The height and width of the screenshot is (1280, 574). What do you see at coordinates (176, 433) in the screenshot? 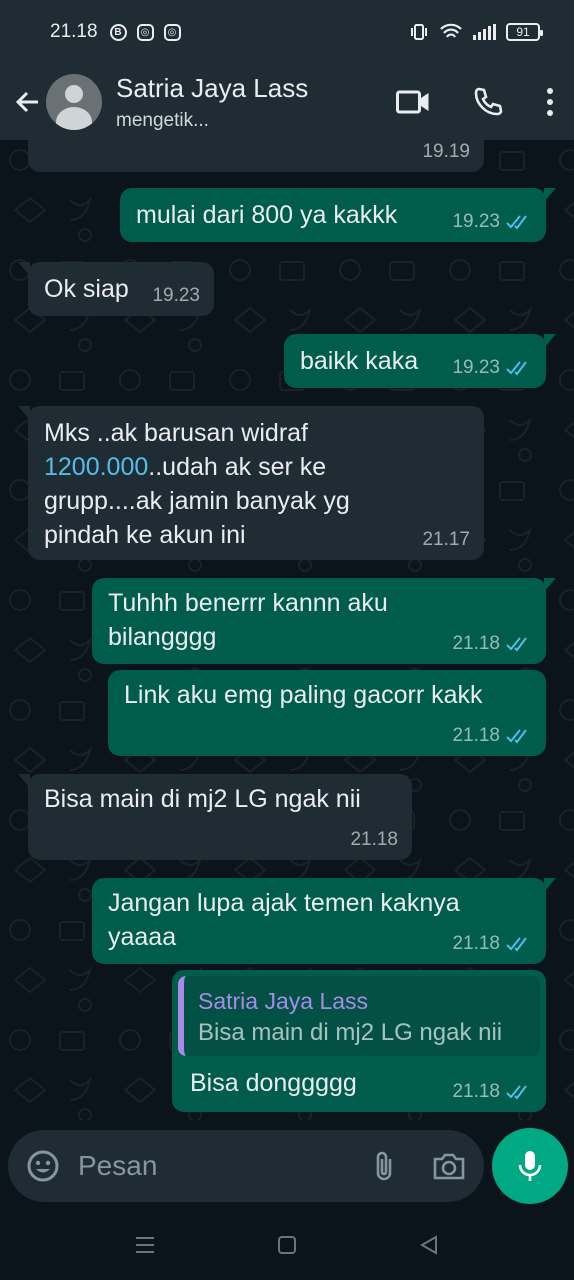
I see `message-line: Mks ..ak barusan widraf` at bounding box center [176, 433].